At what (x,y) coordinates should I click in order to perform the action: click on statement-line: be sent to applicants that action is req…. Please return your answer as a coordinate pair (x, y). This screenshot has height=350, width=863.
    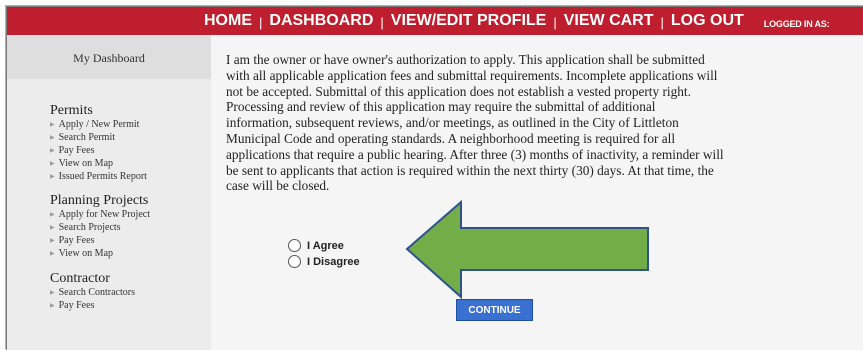
    Looking at the image, I should click on (470, 170).